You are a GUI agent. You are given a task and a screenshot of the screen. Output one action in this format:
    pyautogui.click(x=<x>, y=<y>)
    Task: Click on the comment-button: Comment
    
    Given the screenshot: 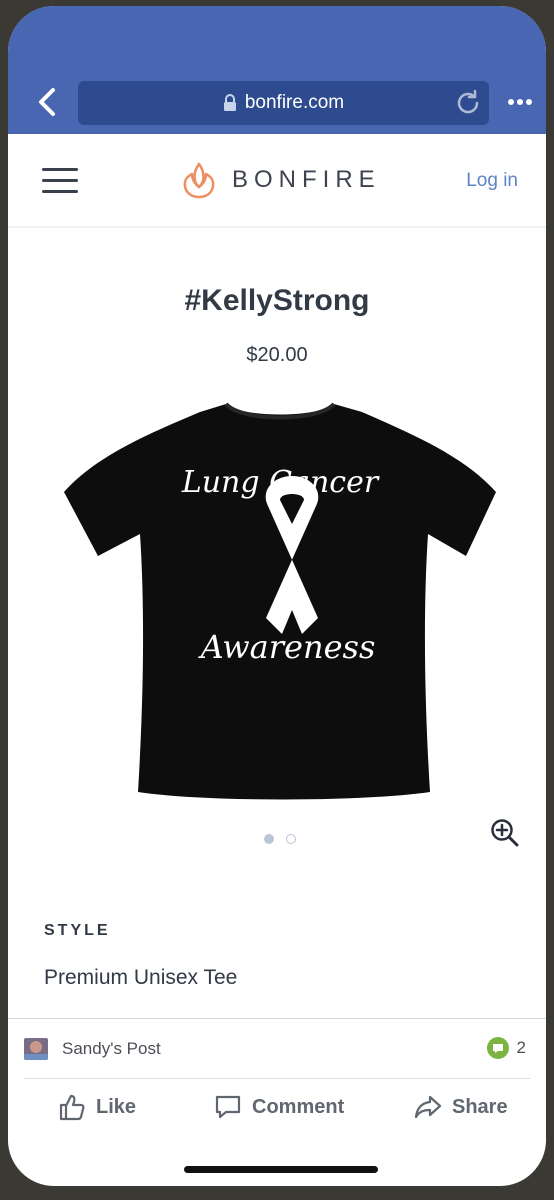 What is the action you would take?
    pyautogui.click(x=279, y=1107)
    